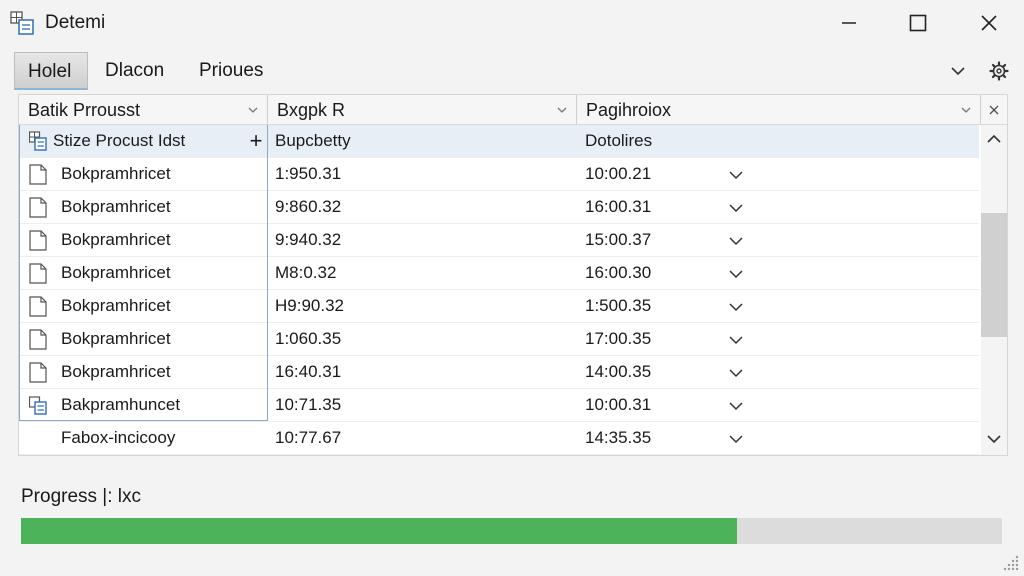 The width and height of the screenshot is (1024, 576). Describe the element at coordinates (499, 273) in the screenshot. I see `table-row: Bokpramhricet M8:0.32 16:00.30` at that location.